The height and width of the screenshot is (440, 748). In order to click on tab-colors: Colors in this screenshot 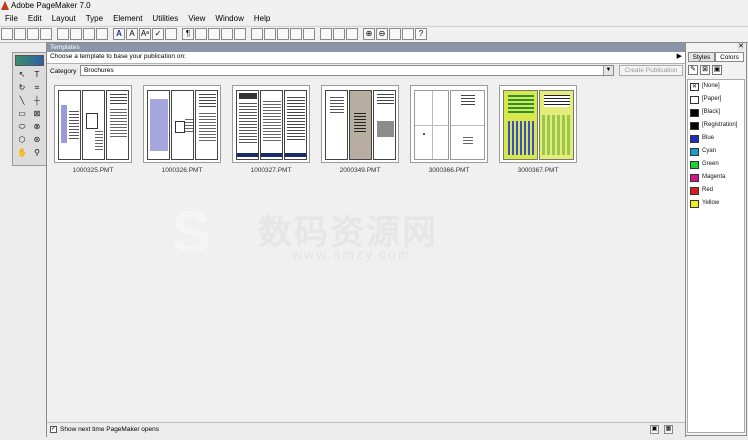, I will do `click(729, 57)`.